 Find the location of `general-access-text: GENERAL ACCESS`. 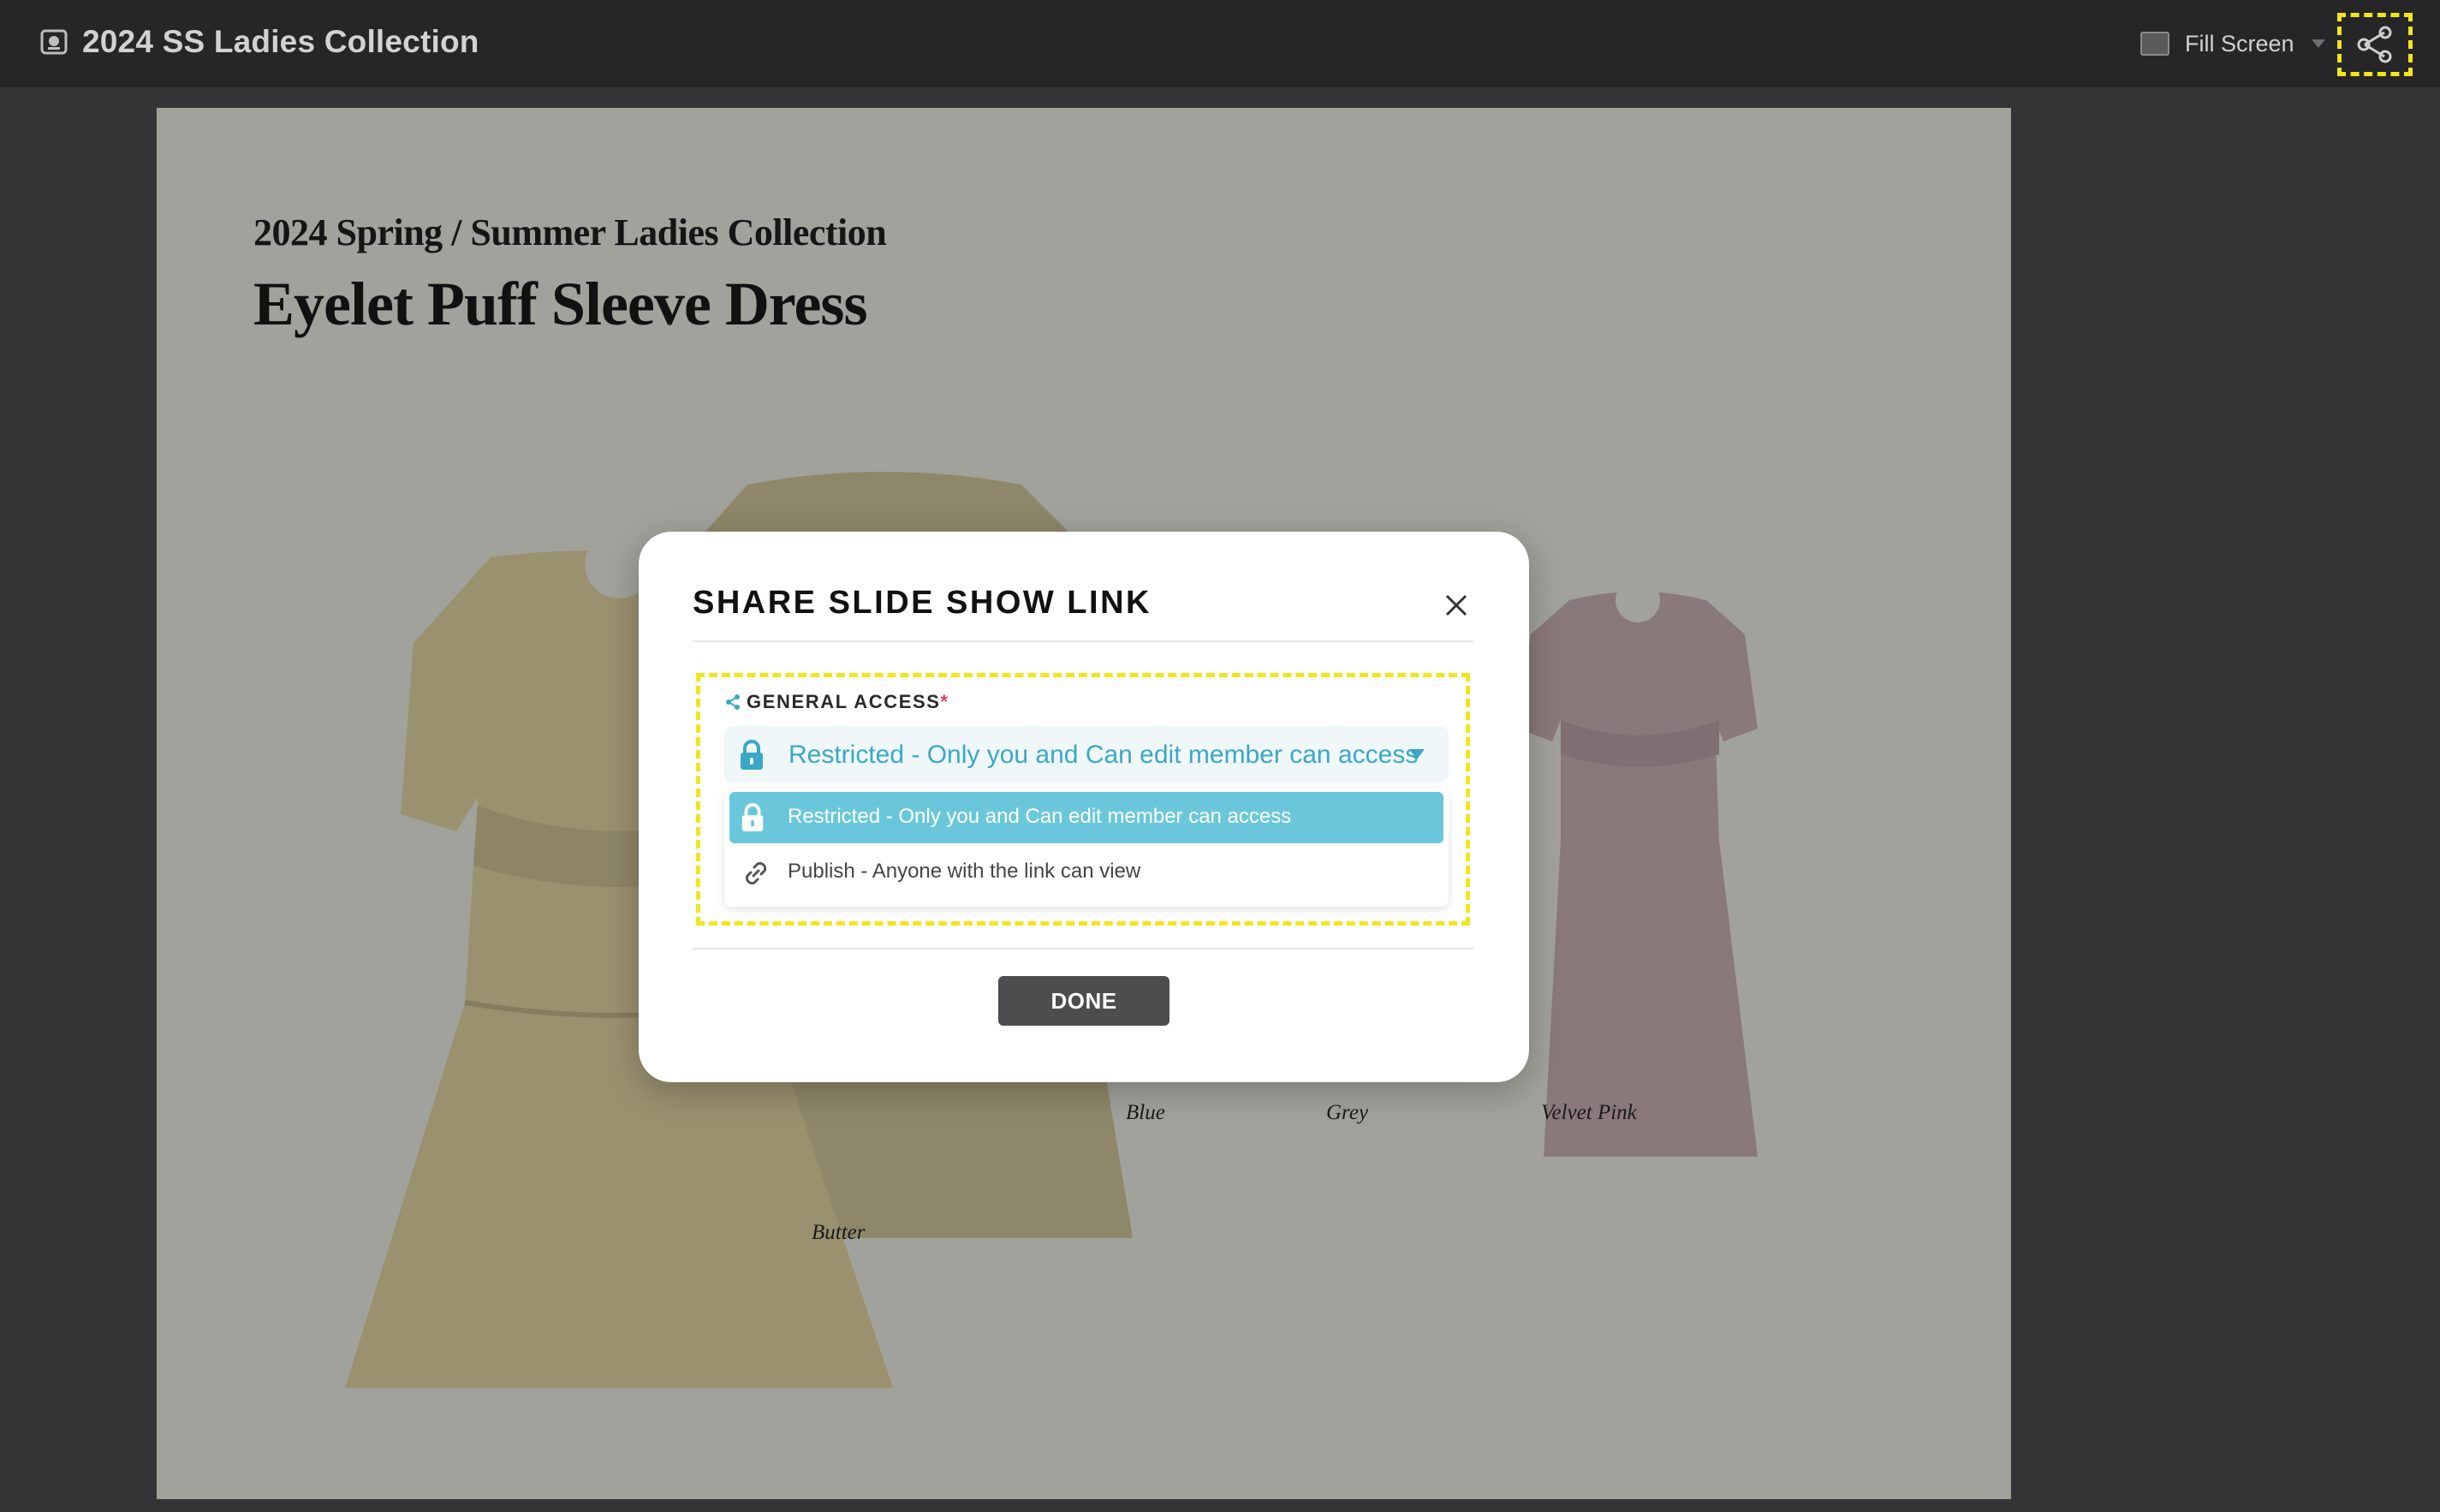

general-access-text: GENERAL ACCESS is located at coordinates (844, 701).